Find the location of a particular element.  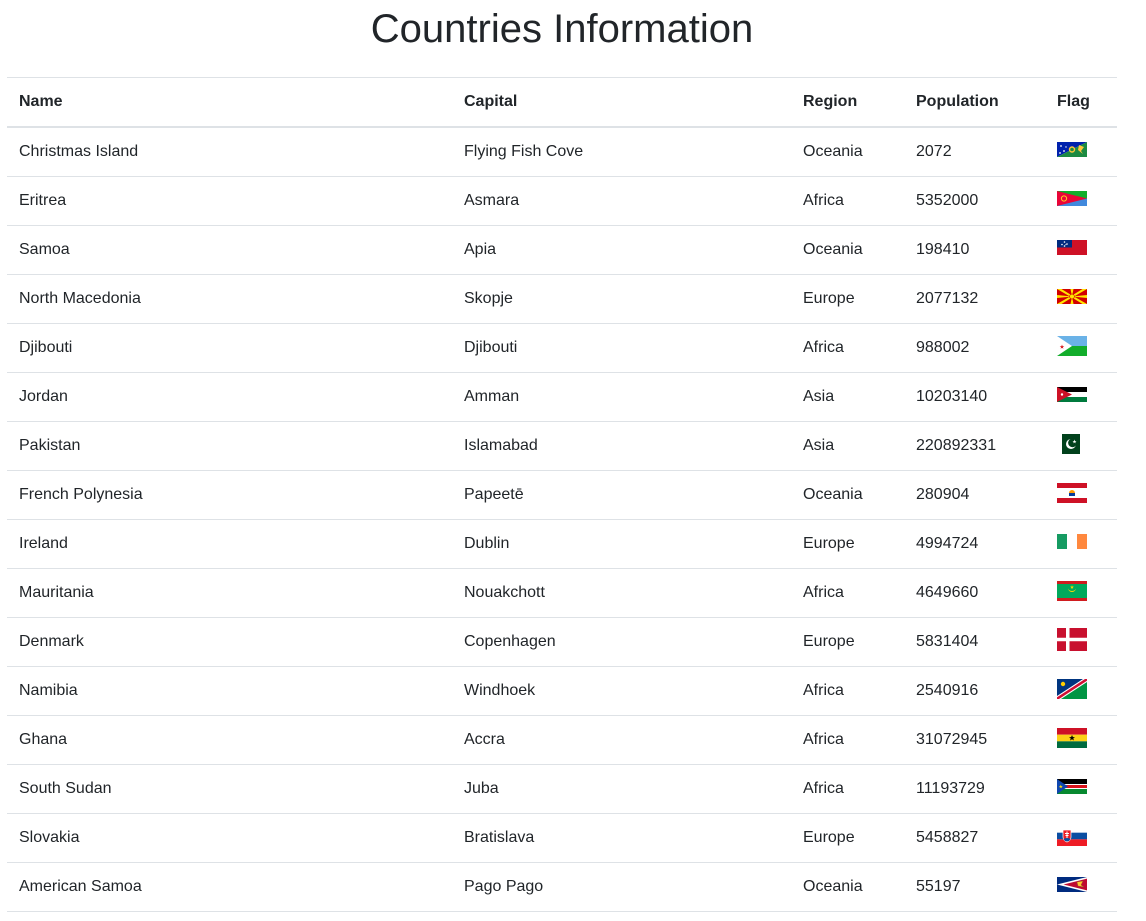

cell-name: Namibia is located at coordinates (229, 691).